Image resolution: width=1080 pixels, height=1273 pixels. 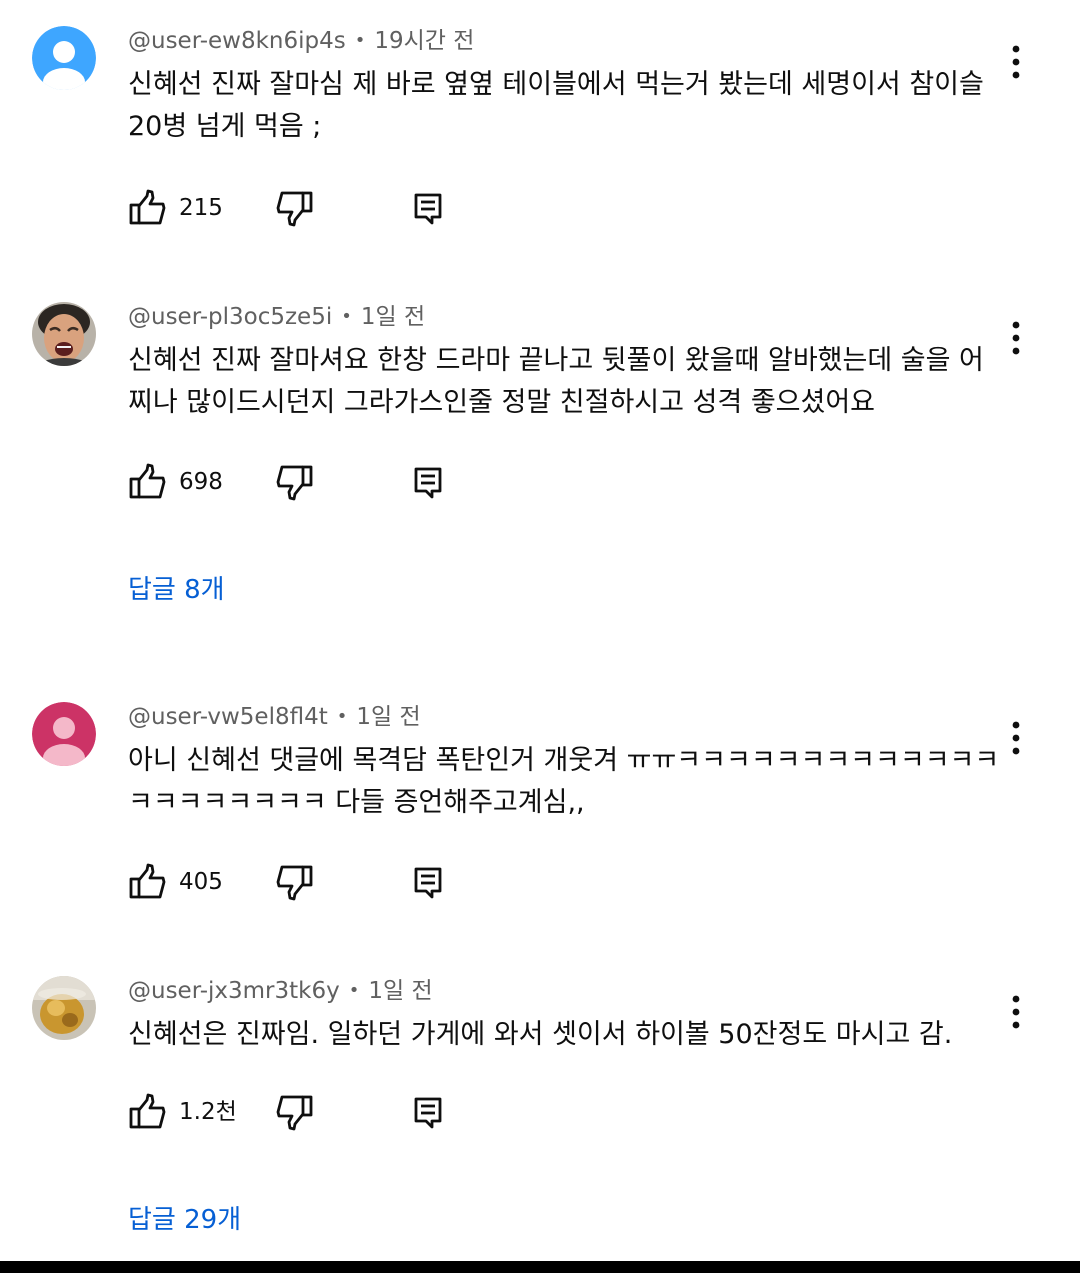 I want to click on comment-author: @user-ew8kn6ip4s, so click(x=237, y=41).